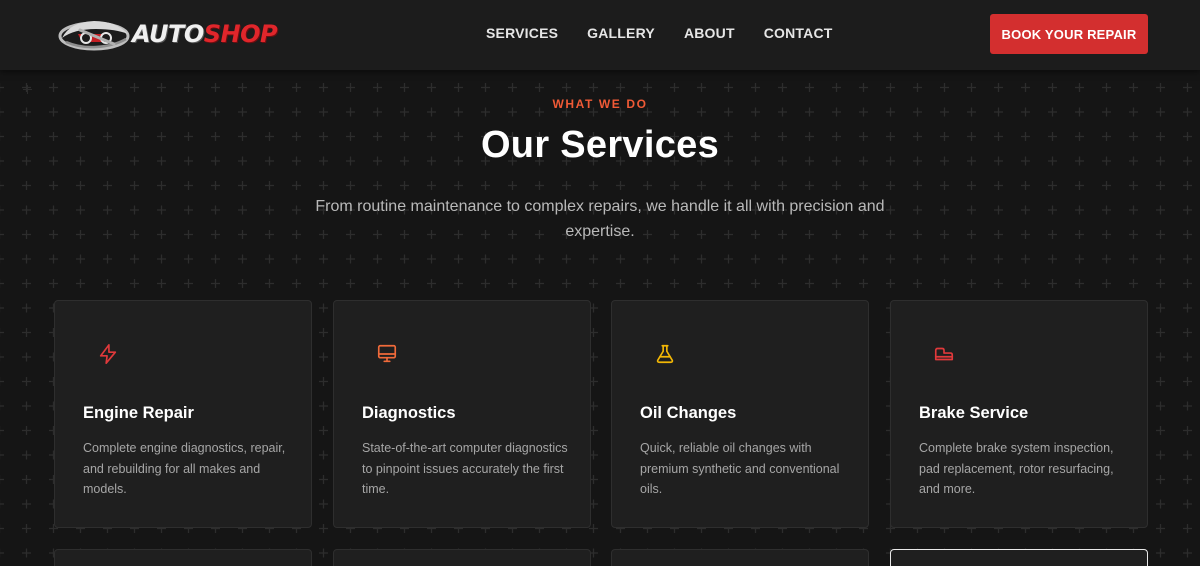 The image size is (1200, 566). I want to click on nav-link-services: SERVICES, so click(522, 34).